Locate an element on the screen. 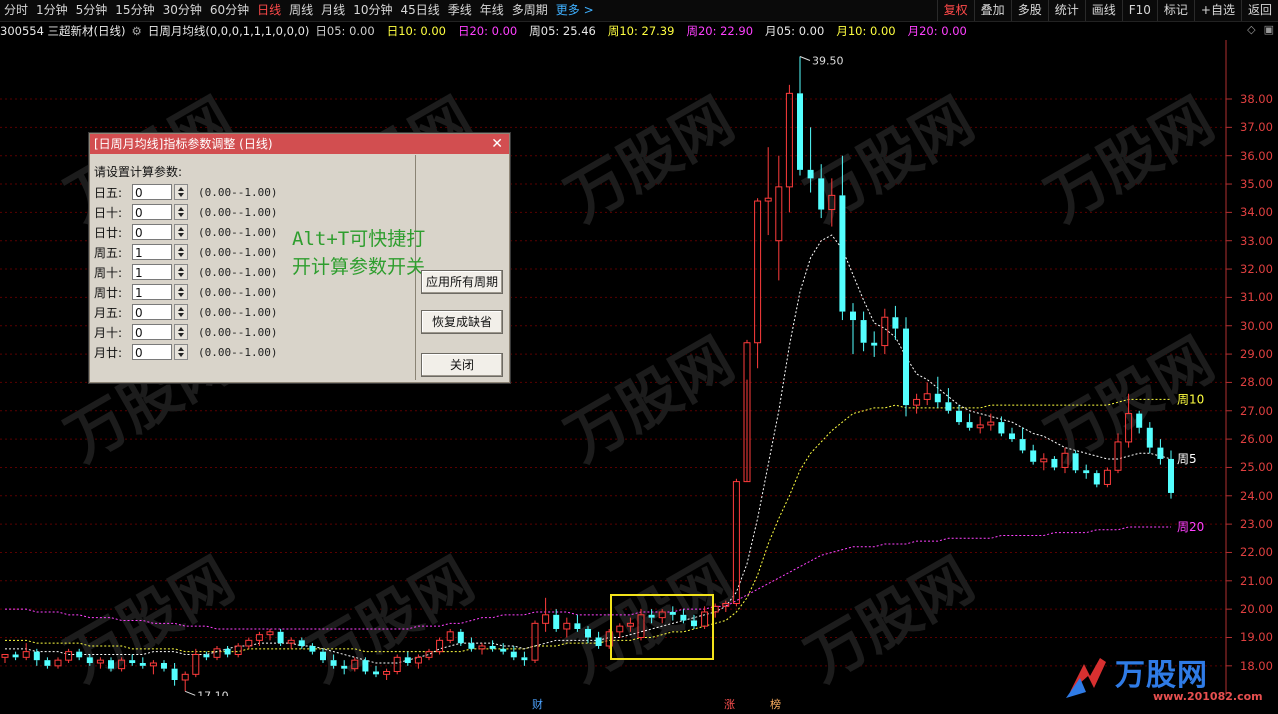  tool-button: 统计 is located at coordinates (1066, 10).